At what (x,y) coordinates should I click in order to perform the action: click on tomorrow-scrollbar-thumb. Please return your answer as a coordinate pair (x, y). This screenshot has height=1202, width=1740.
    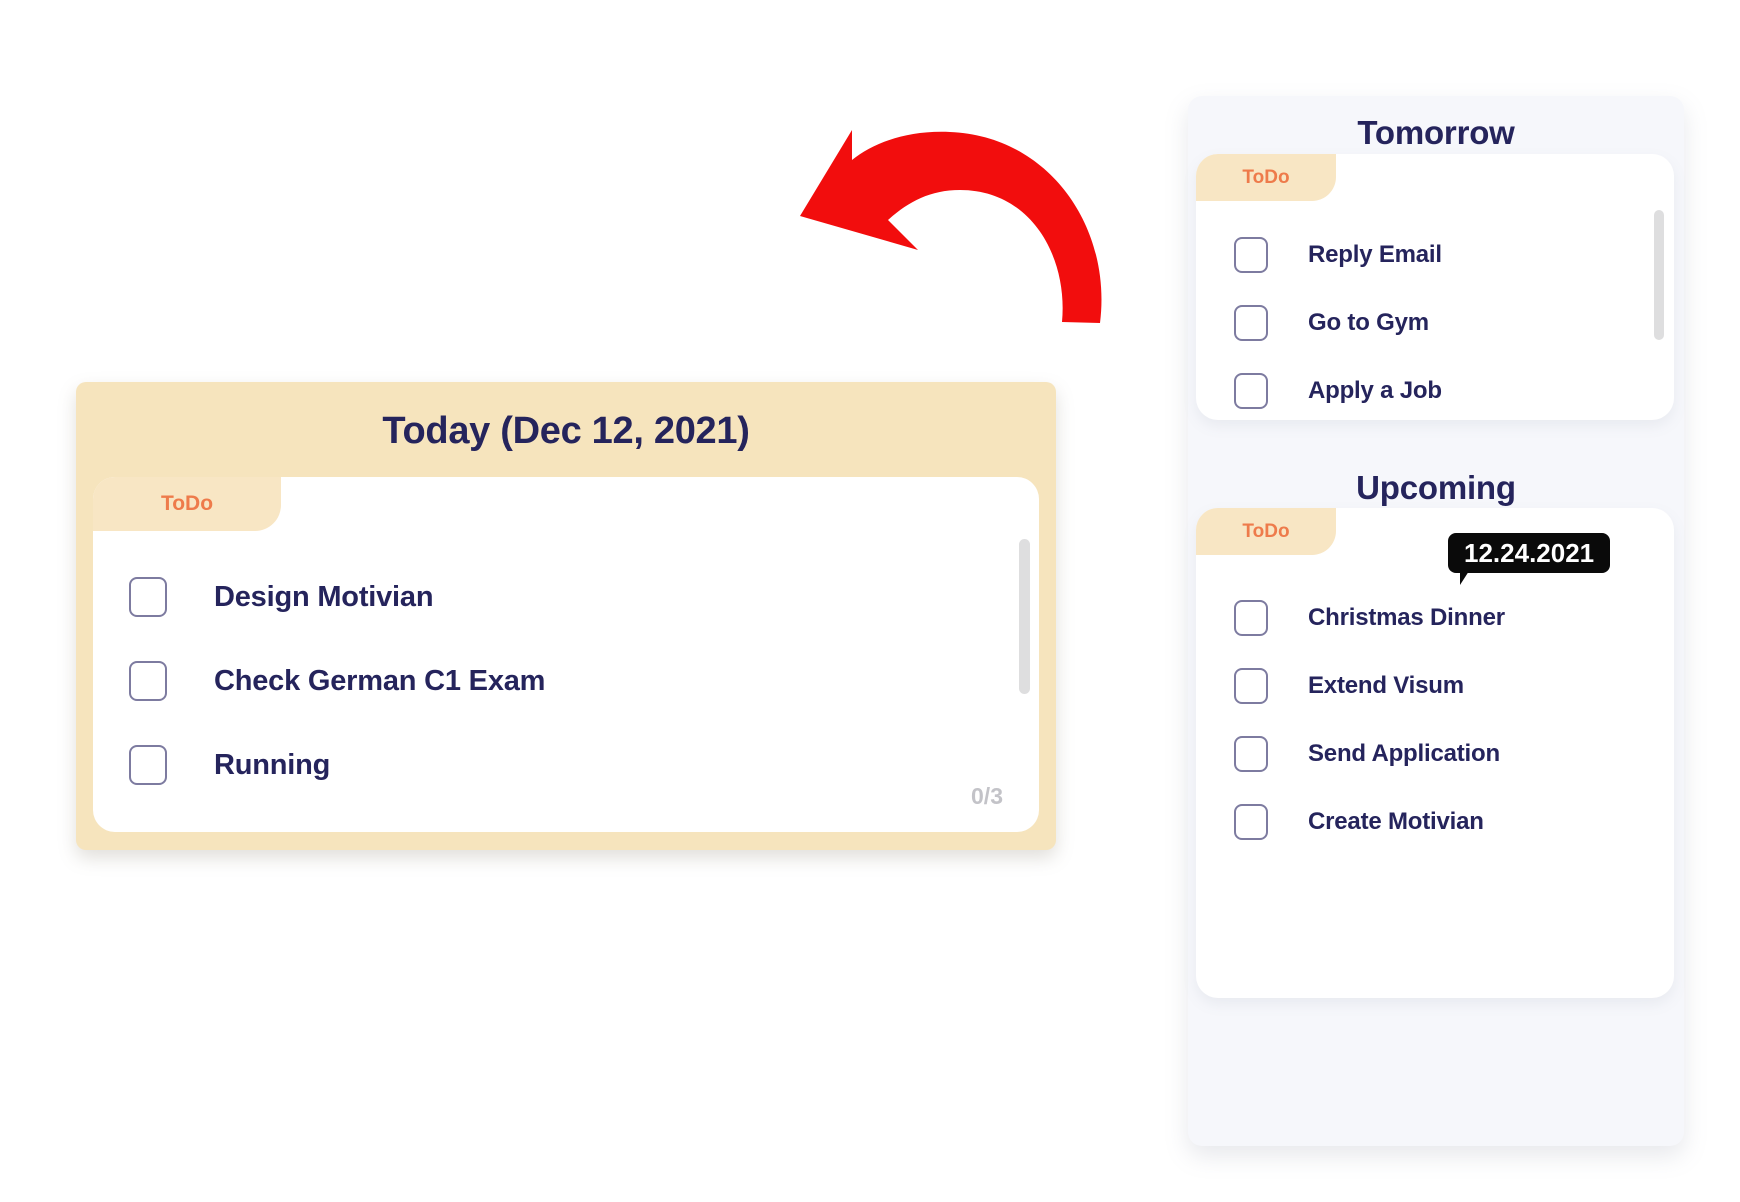
    Looking at the image, I should click on (1659, 275).